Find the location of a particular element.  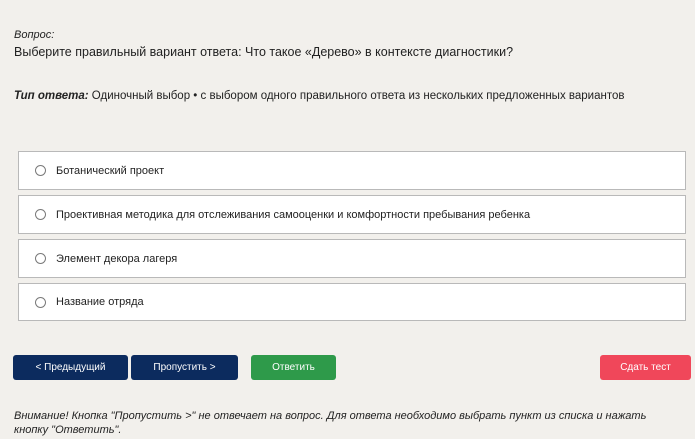

answer-option-4: Название отряда is located at coordinates (352, 302).